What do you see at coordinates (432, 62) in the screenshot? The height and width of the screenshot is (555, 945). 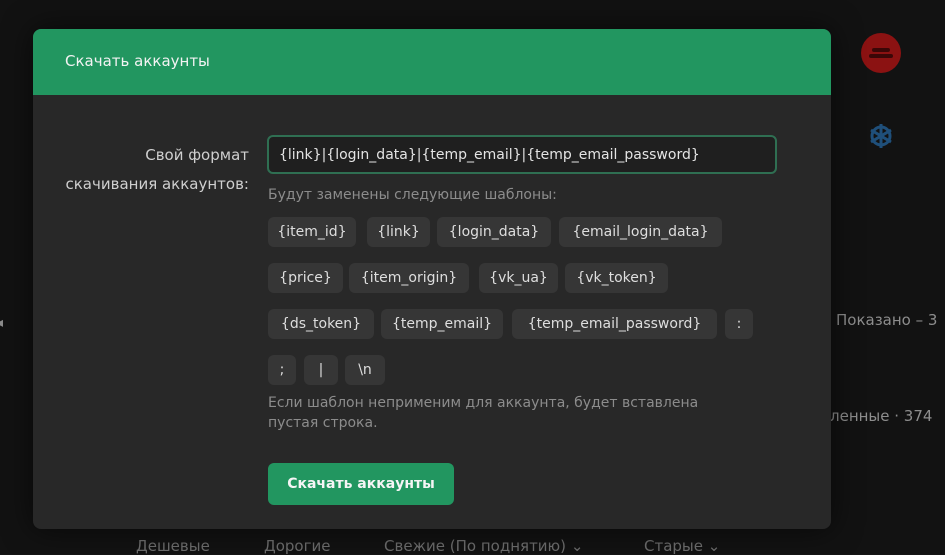 I see `modal-header: Скачать аккаунты` at bounding box center [432, 62].